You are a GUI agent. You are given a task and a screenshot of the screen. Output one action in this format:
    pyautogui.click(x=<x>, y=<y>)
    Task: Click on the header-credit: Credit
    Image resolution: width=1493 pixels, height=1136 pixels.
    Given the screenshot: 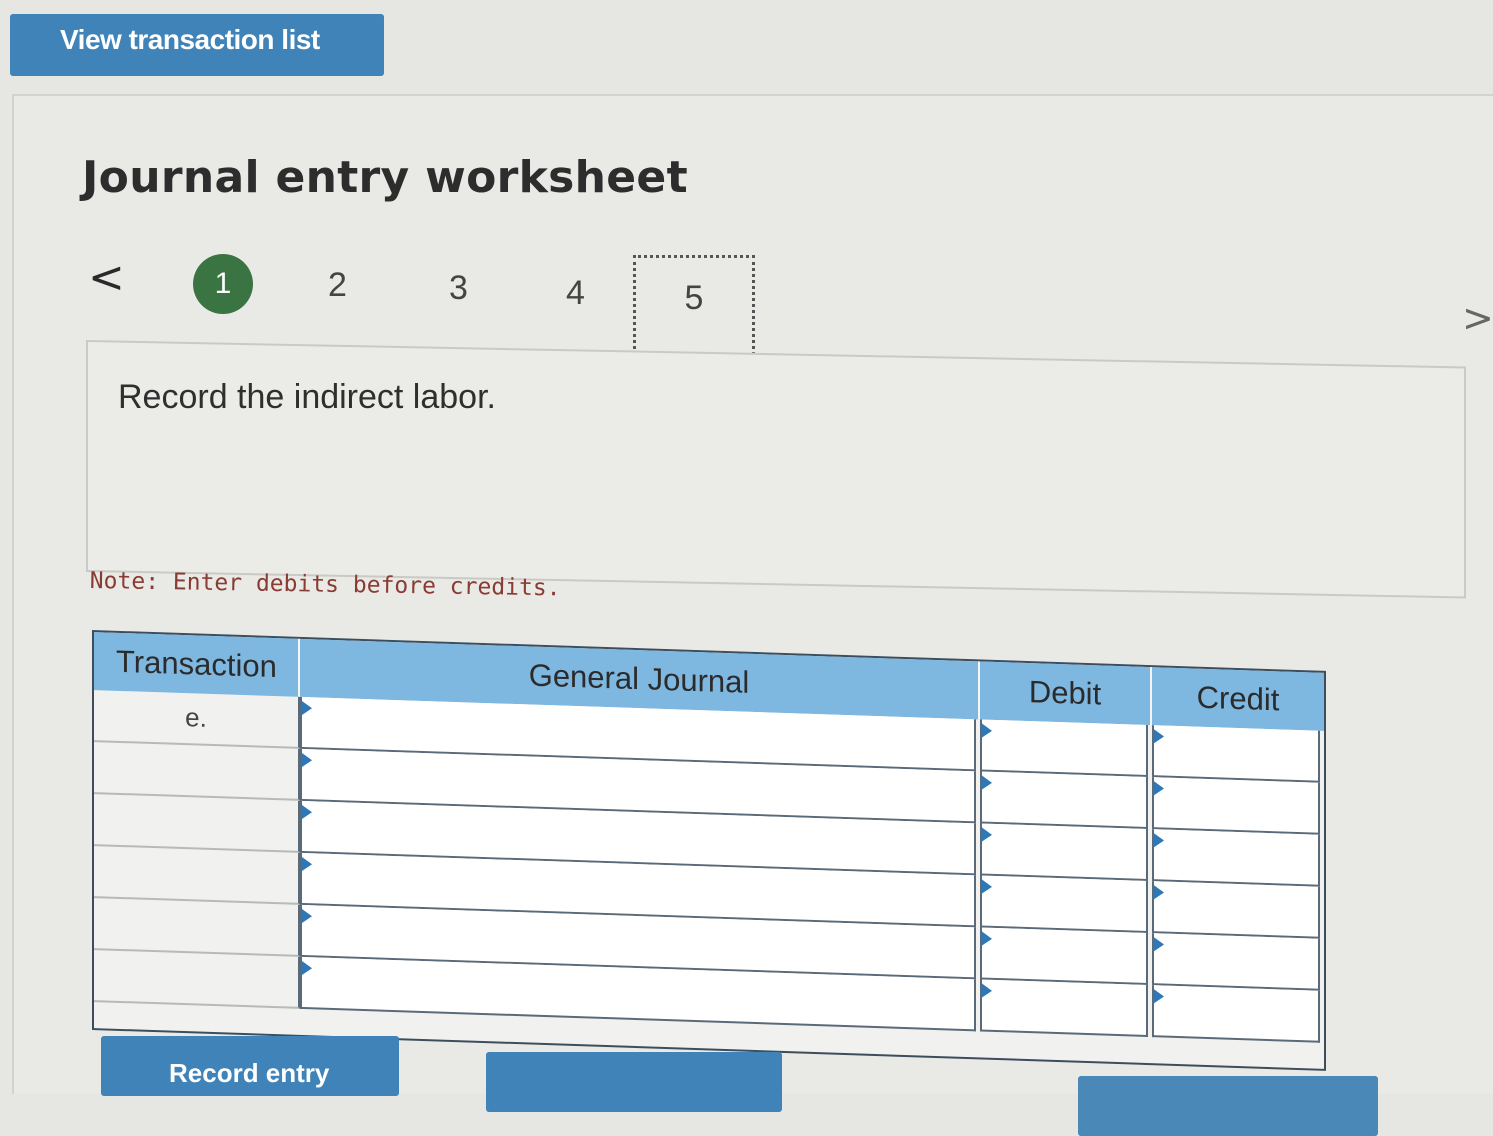 What is the action you would take?
    pyautogui.click(x=1238, y=699)
    